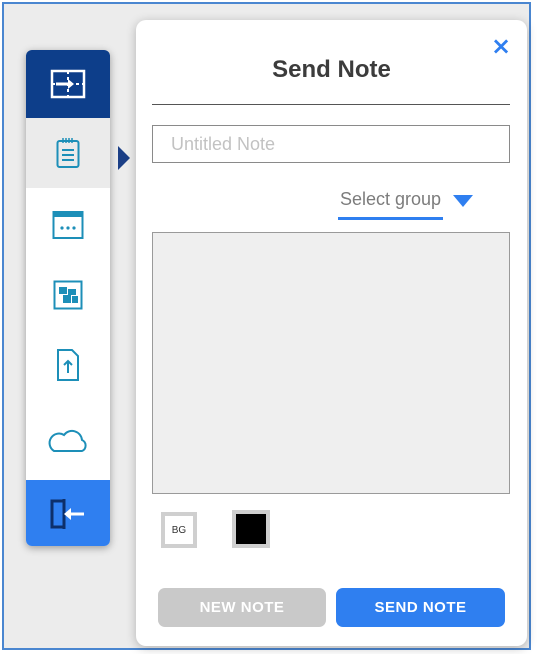 The image size is (537, 654). I want to click on sidebar-item-note, so click(68, 153).